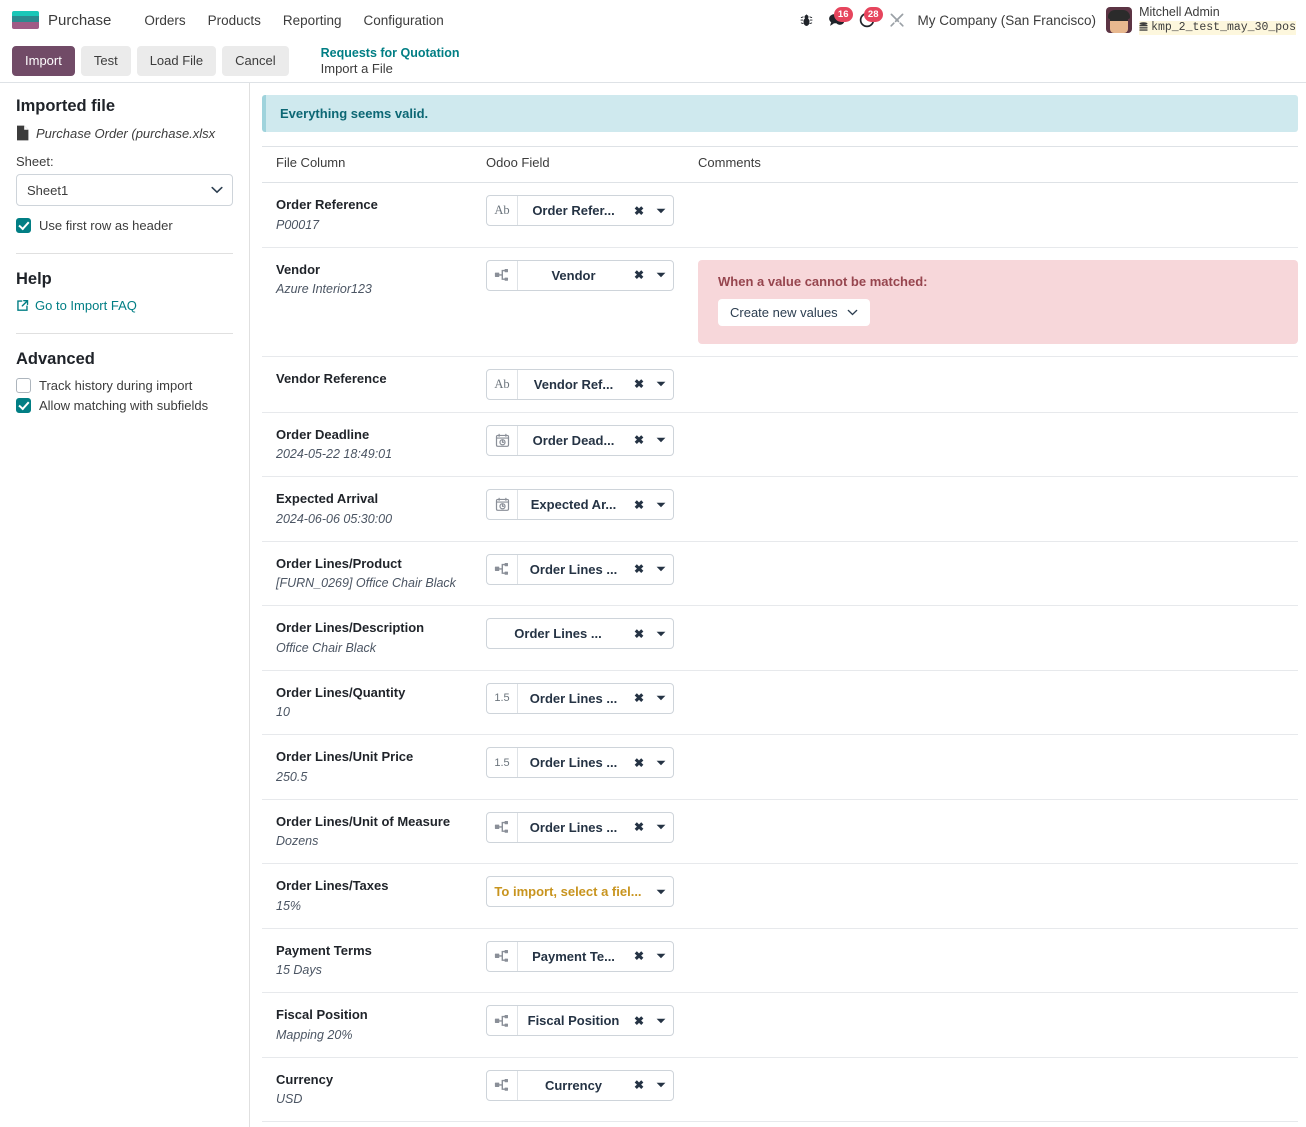  Describe the element at coordinates (350, 627) in the screenshot. I see `file-column-name: Order Lines/Description` at that location.